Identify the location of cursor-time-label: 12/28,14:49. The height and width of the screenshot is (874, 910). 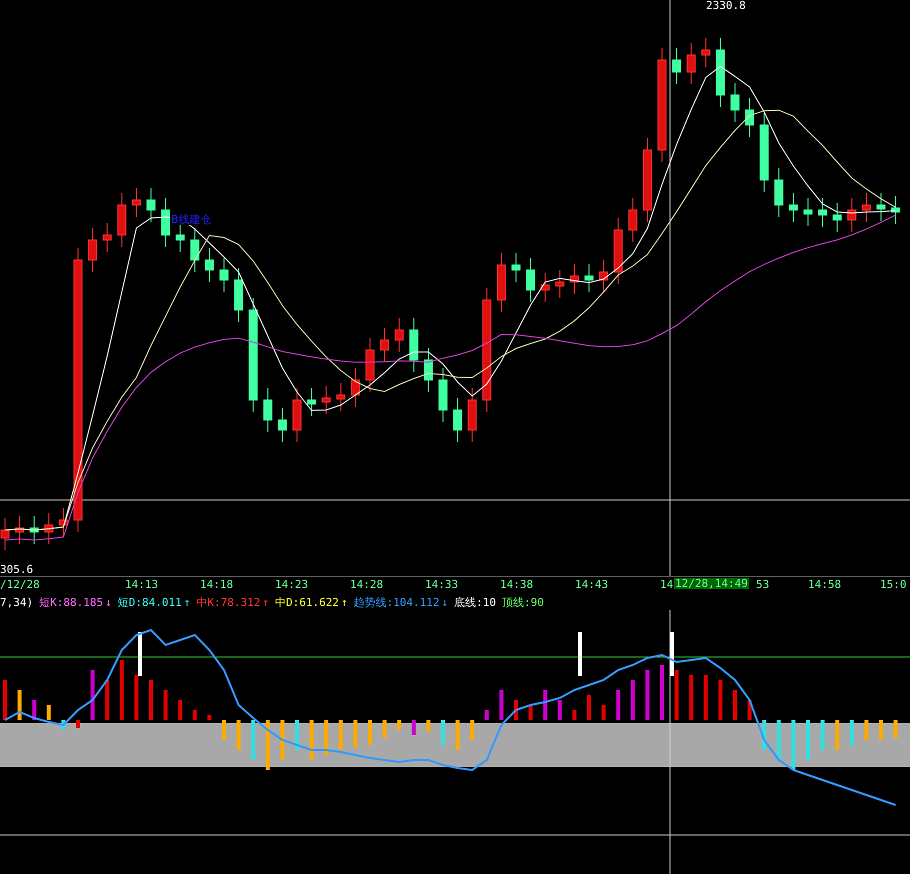
(711, 583).